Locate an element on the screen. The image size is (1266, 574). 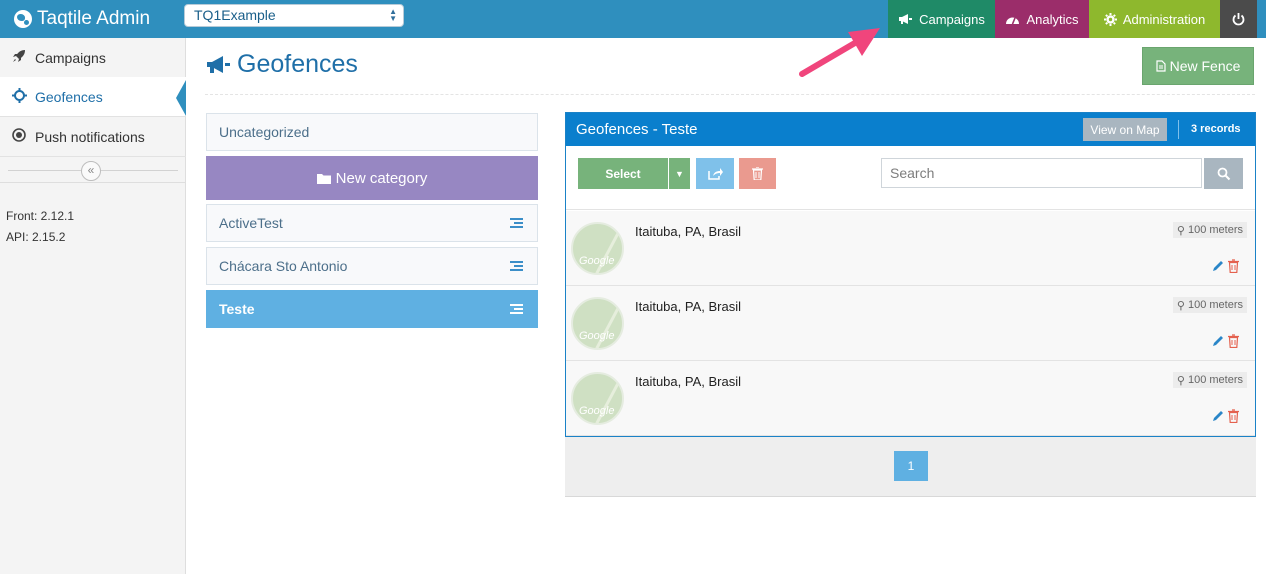
records-count: 3 records is located at coordinates (1216, 129).